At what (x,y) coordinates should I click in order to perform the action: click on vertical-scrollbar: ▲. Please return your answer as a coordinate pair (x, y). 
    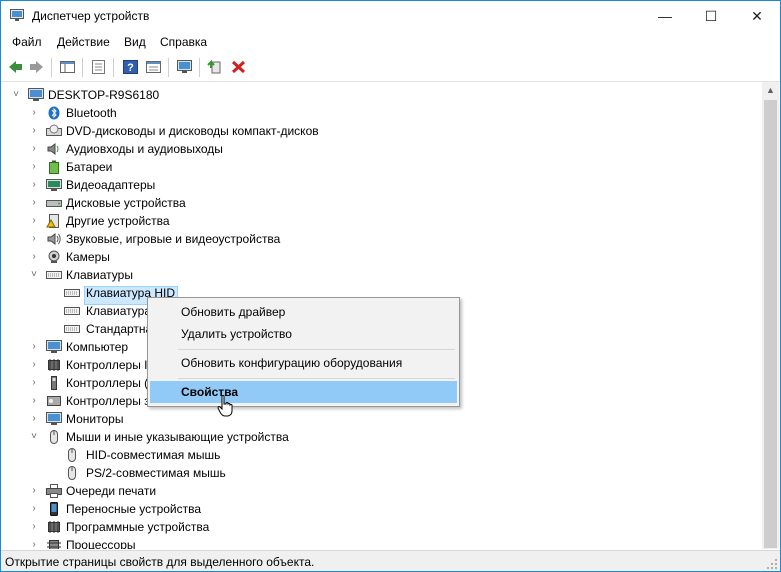
    Looking at the image, I should click on (770, 315).